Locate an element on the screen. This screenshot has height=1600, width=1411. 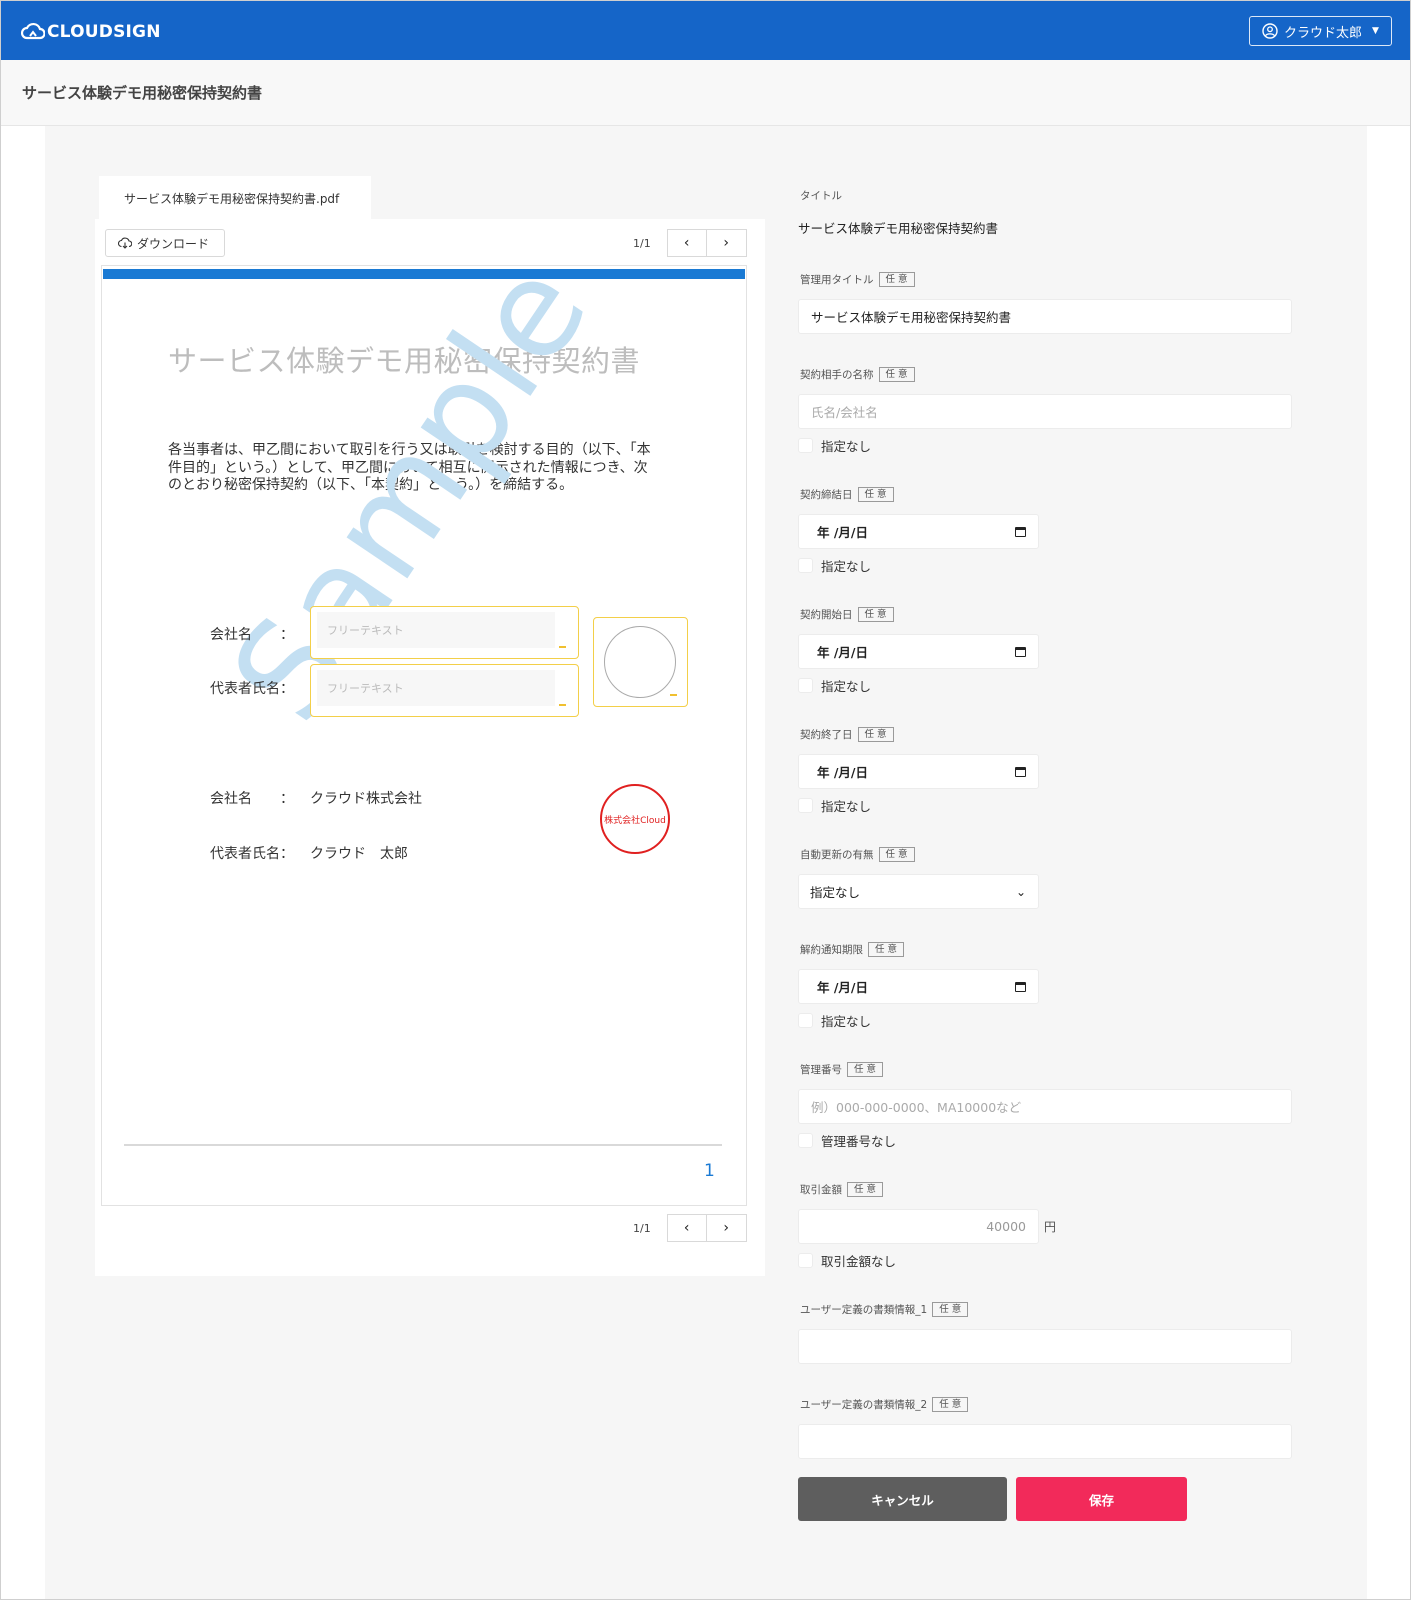
title-label: タイトル is located at coordinates (821, 195).